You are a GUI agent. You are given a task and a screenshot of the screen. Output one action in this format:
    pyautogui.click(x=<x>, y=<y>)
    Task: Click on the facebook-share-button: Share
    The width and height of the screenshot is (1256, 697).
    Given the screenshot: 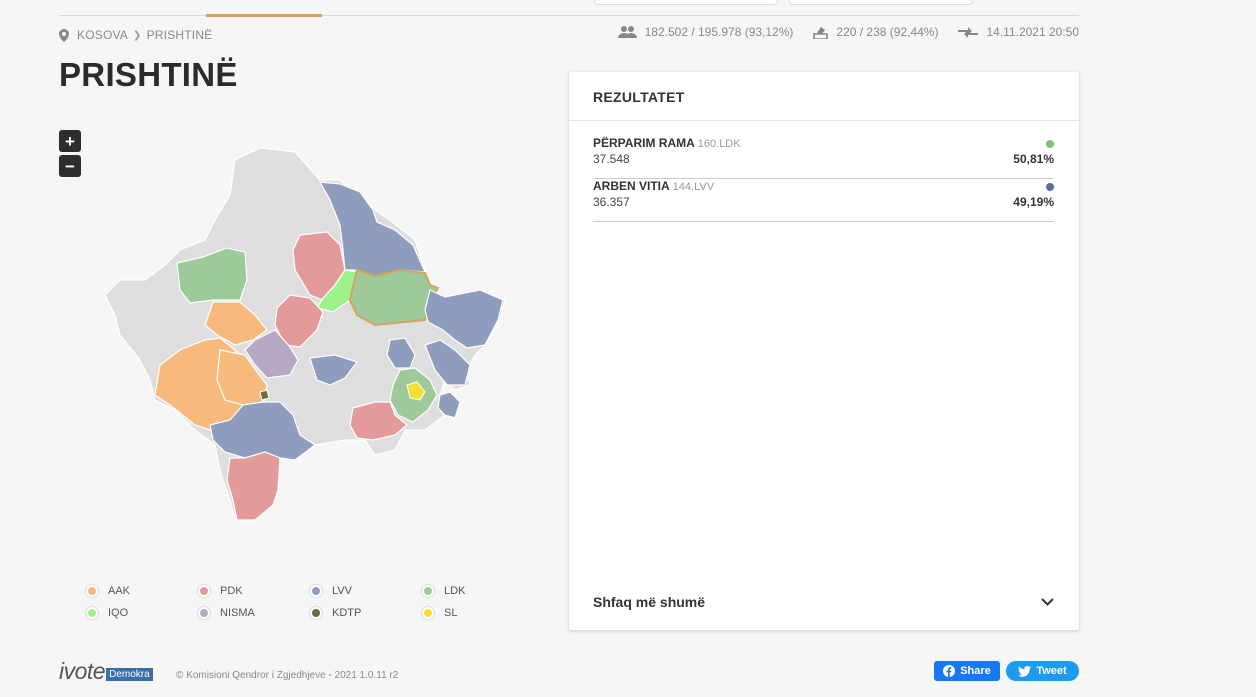 What is the action you would take?
    pyautogui.click(x=967, y=671)
    